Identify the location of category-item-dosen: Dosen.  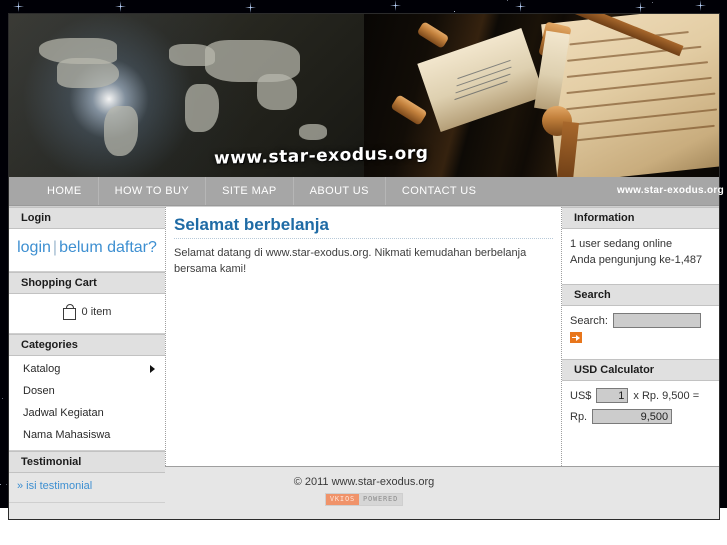
(87, 391).